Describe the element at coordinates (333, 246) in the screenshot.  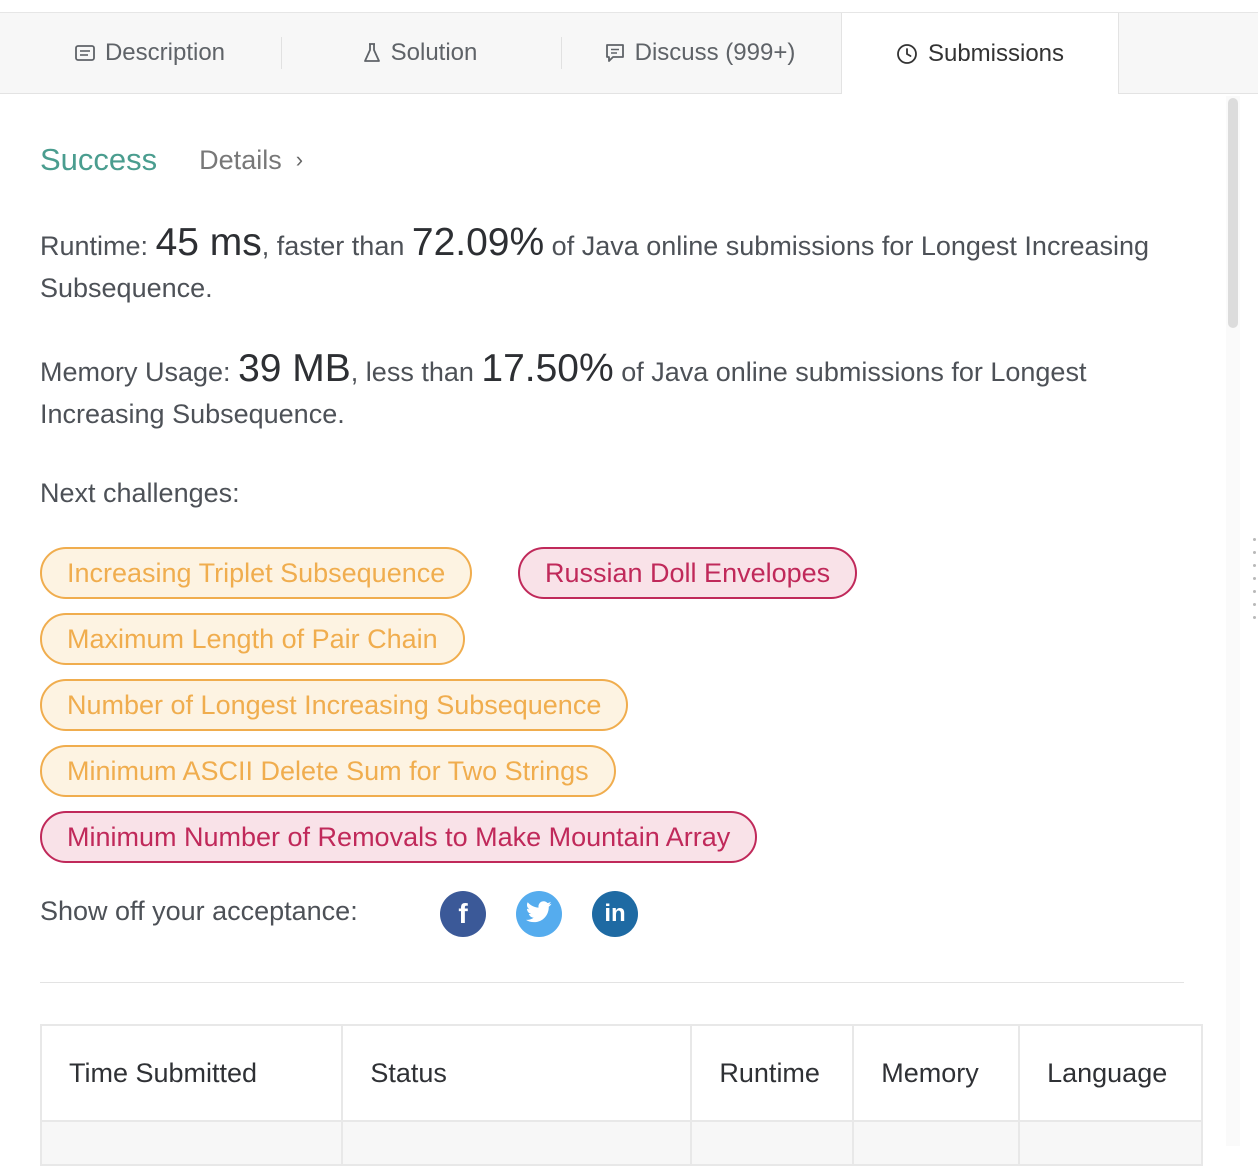
I see `runtime-comparison: , faster than` at that location.